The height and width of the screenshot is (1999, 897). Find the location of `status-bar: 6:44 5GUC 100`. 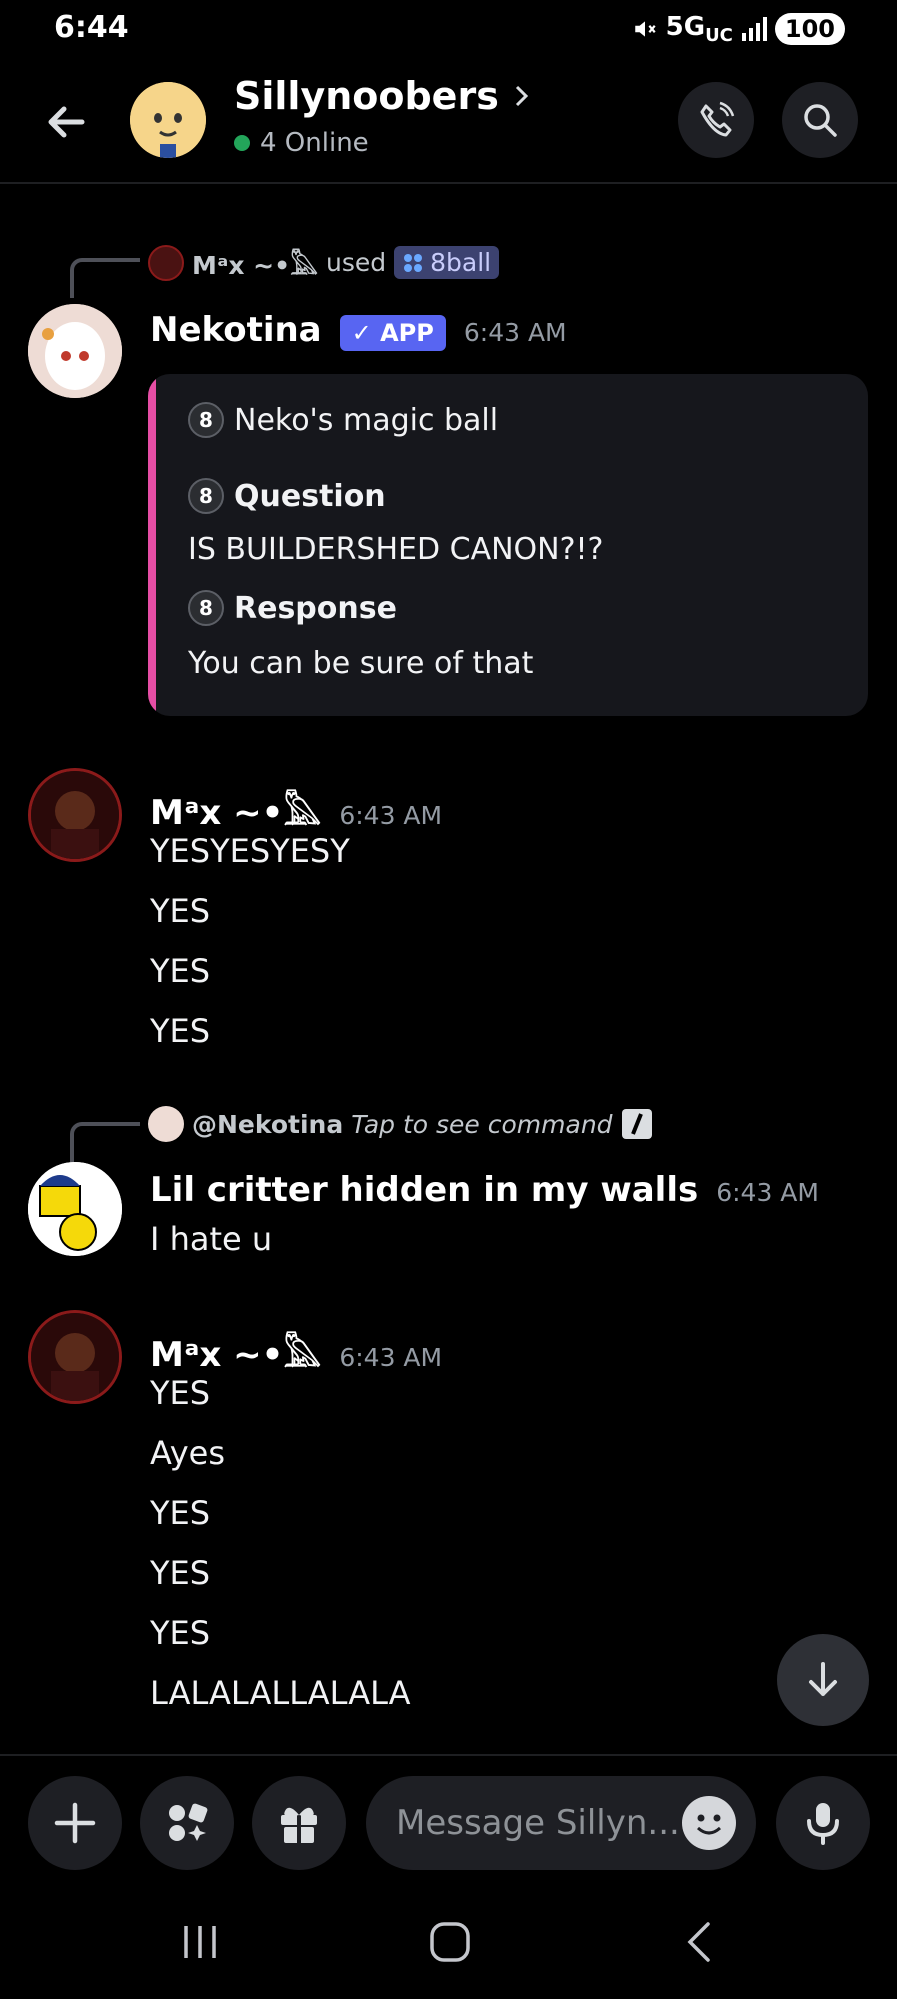

status-bar: 6:44 5GUC 100 is located at coordinates (448, 30).